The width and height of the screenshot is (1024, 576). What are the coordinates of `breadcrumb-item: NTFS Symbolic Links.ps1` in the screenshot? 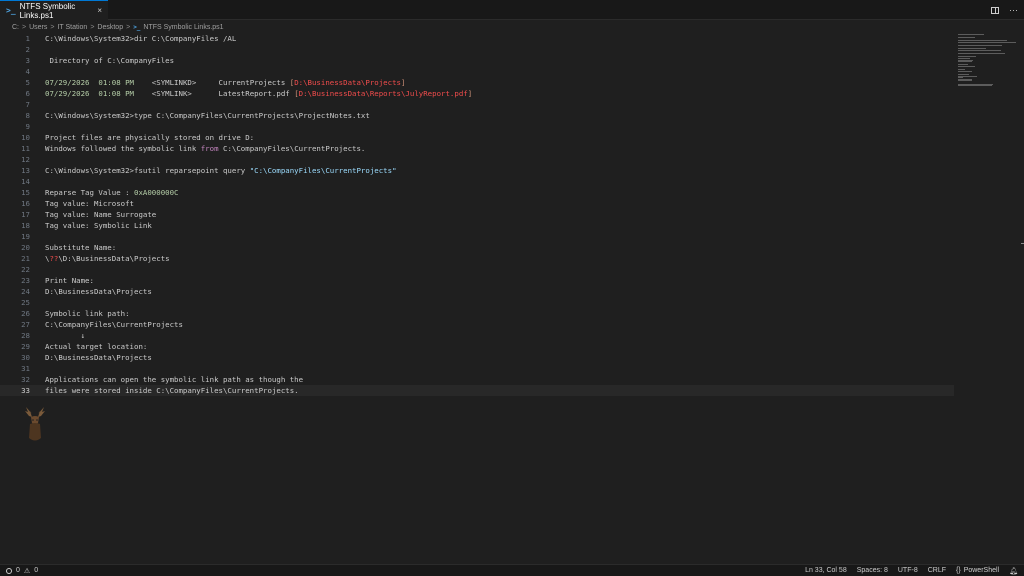 It's located at (183, 27).